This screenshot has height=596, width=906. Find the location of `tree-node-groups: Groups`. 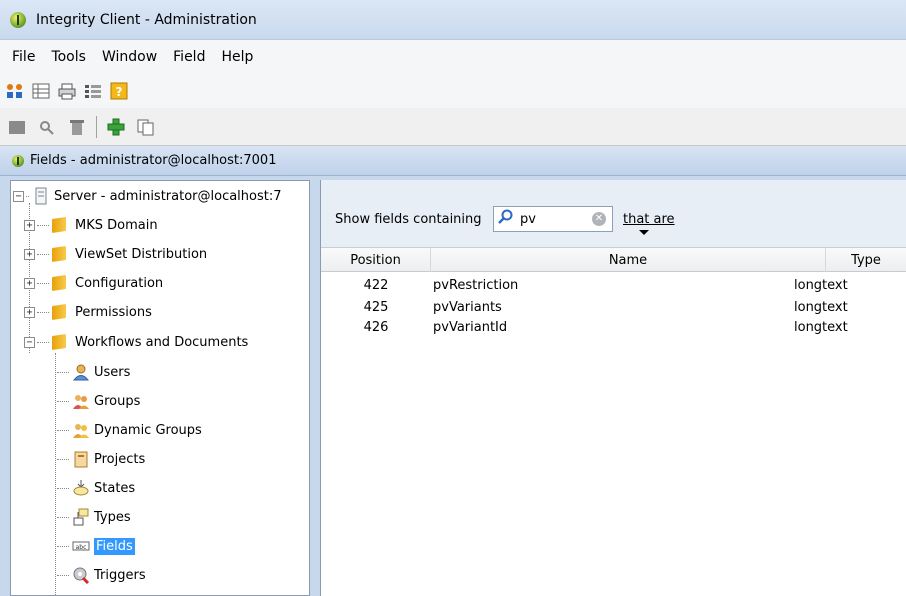

tree-node-groups: Groups is located at coordinates (97, 401).